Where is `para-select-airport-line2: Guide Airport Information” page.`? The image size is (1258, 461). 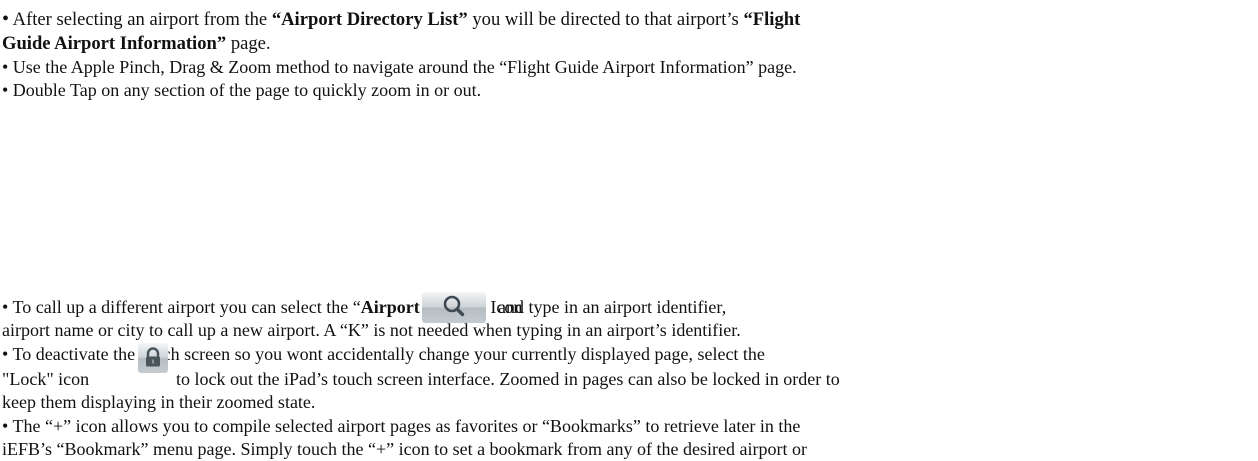
para-select-airport-line2: Guide Airport Information” page. is located at coordinates (136, 43).